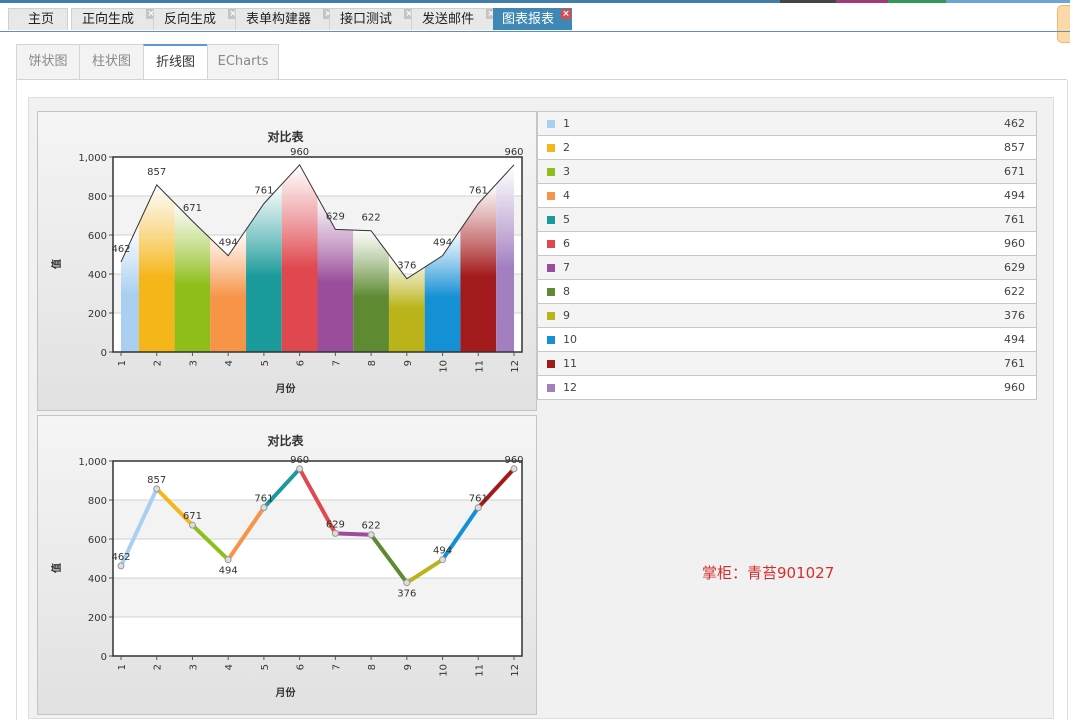  What do you see at coordinates (479, 366) in the screenshot?
I see `x-tick-label: 11` at bounding box center [479, 366].